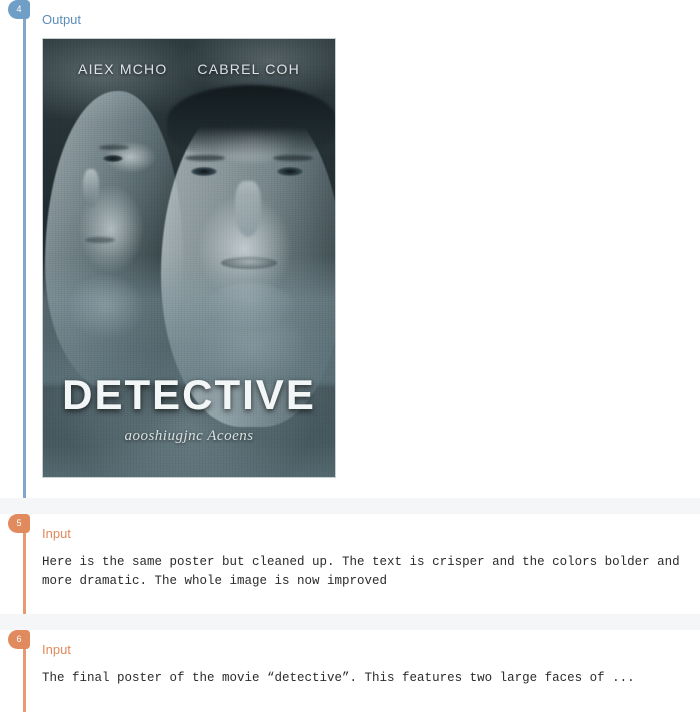 The height and width of the screenshot is (712, 700). I want to click on step-rail, so click(24, 249).